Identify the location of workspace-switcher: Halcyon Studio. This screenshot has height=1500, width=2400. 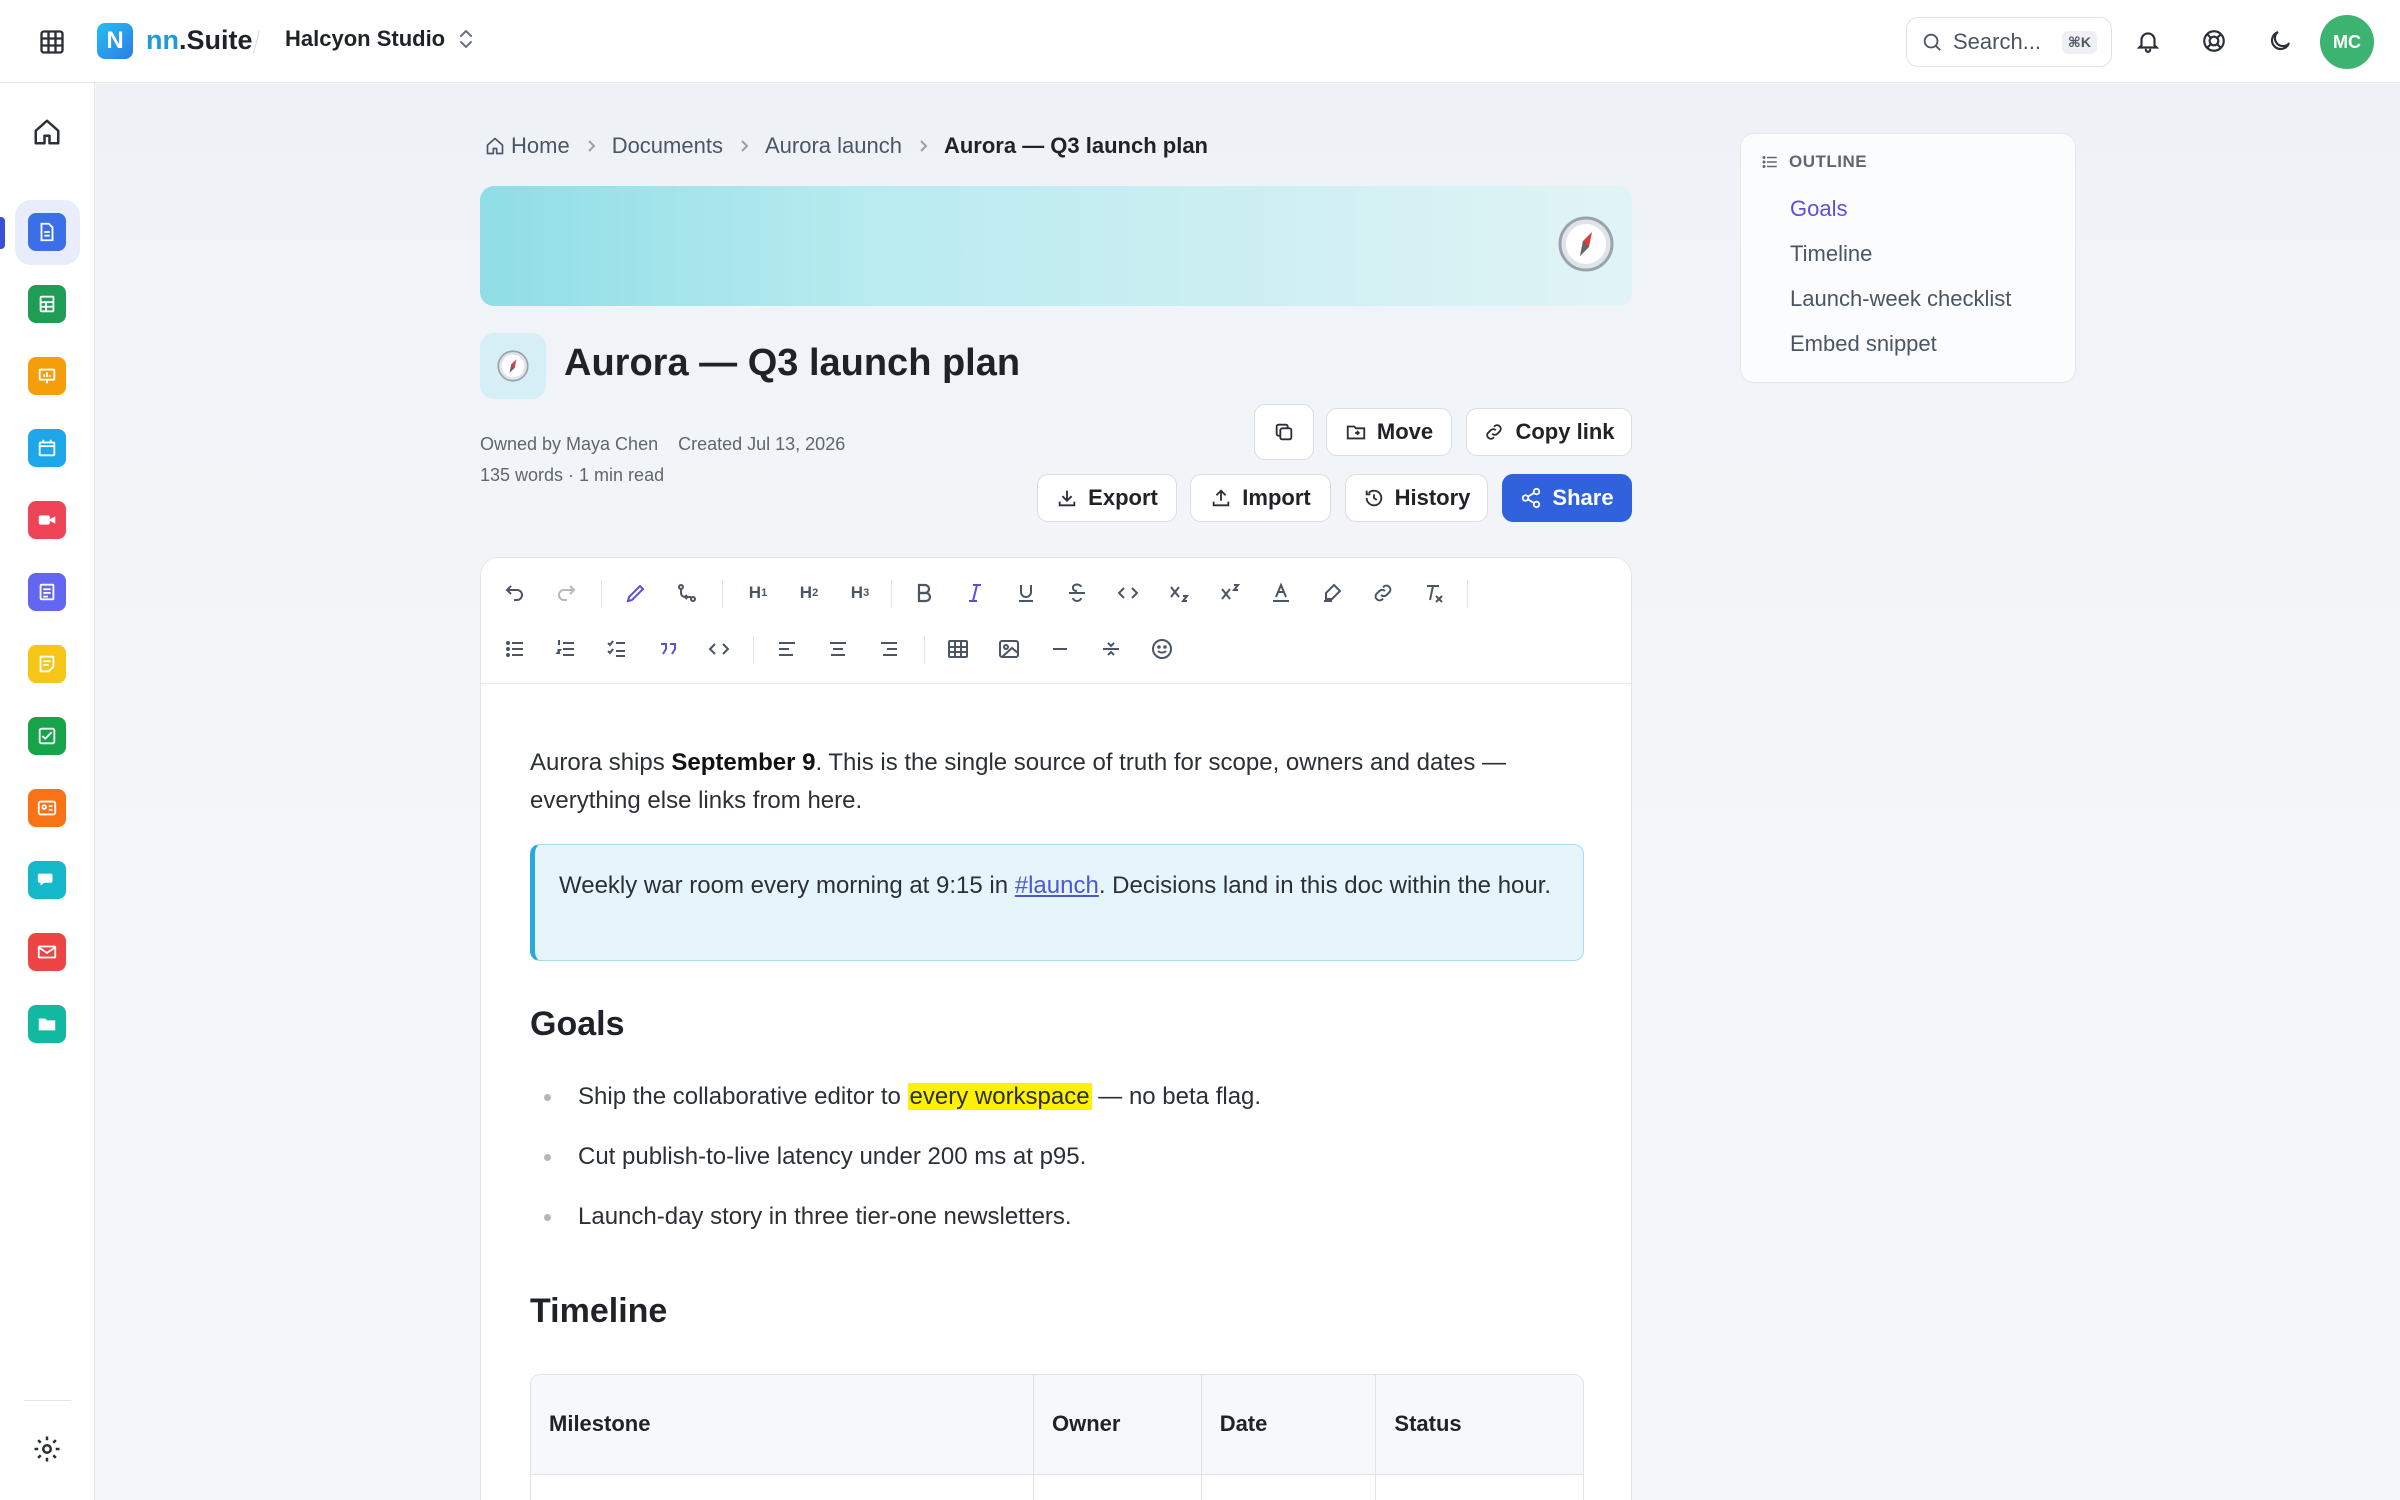
(380, 39).